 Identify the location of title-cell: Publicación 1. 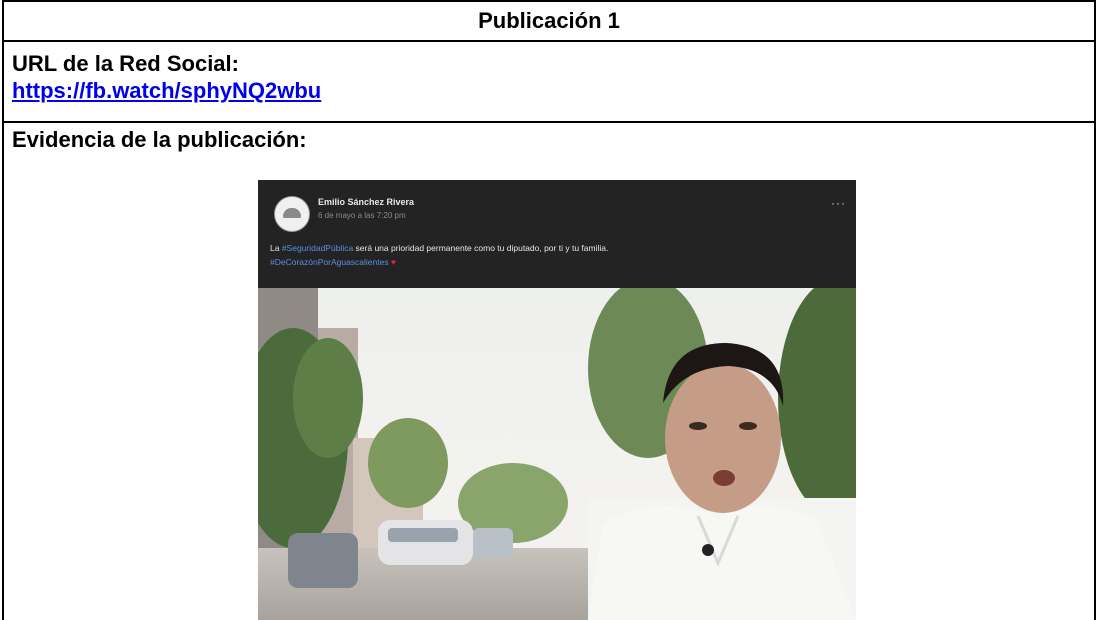
(549, 21).